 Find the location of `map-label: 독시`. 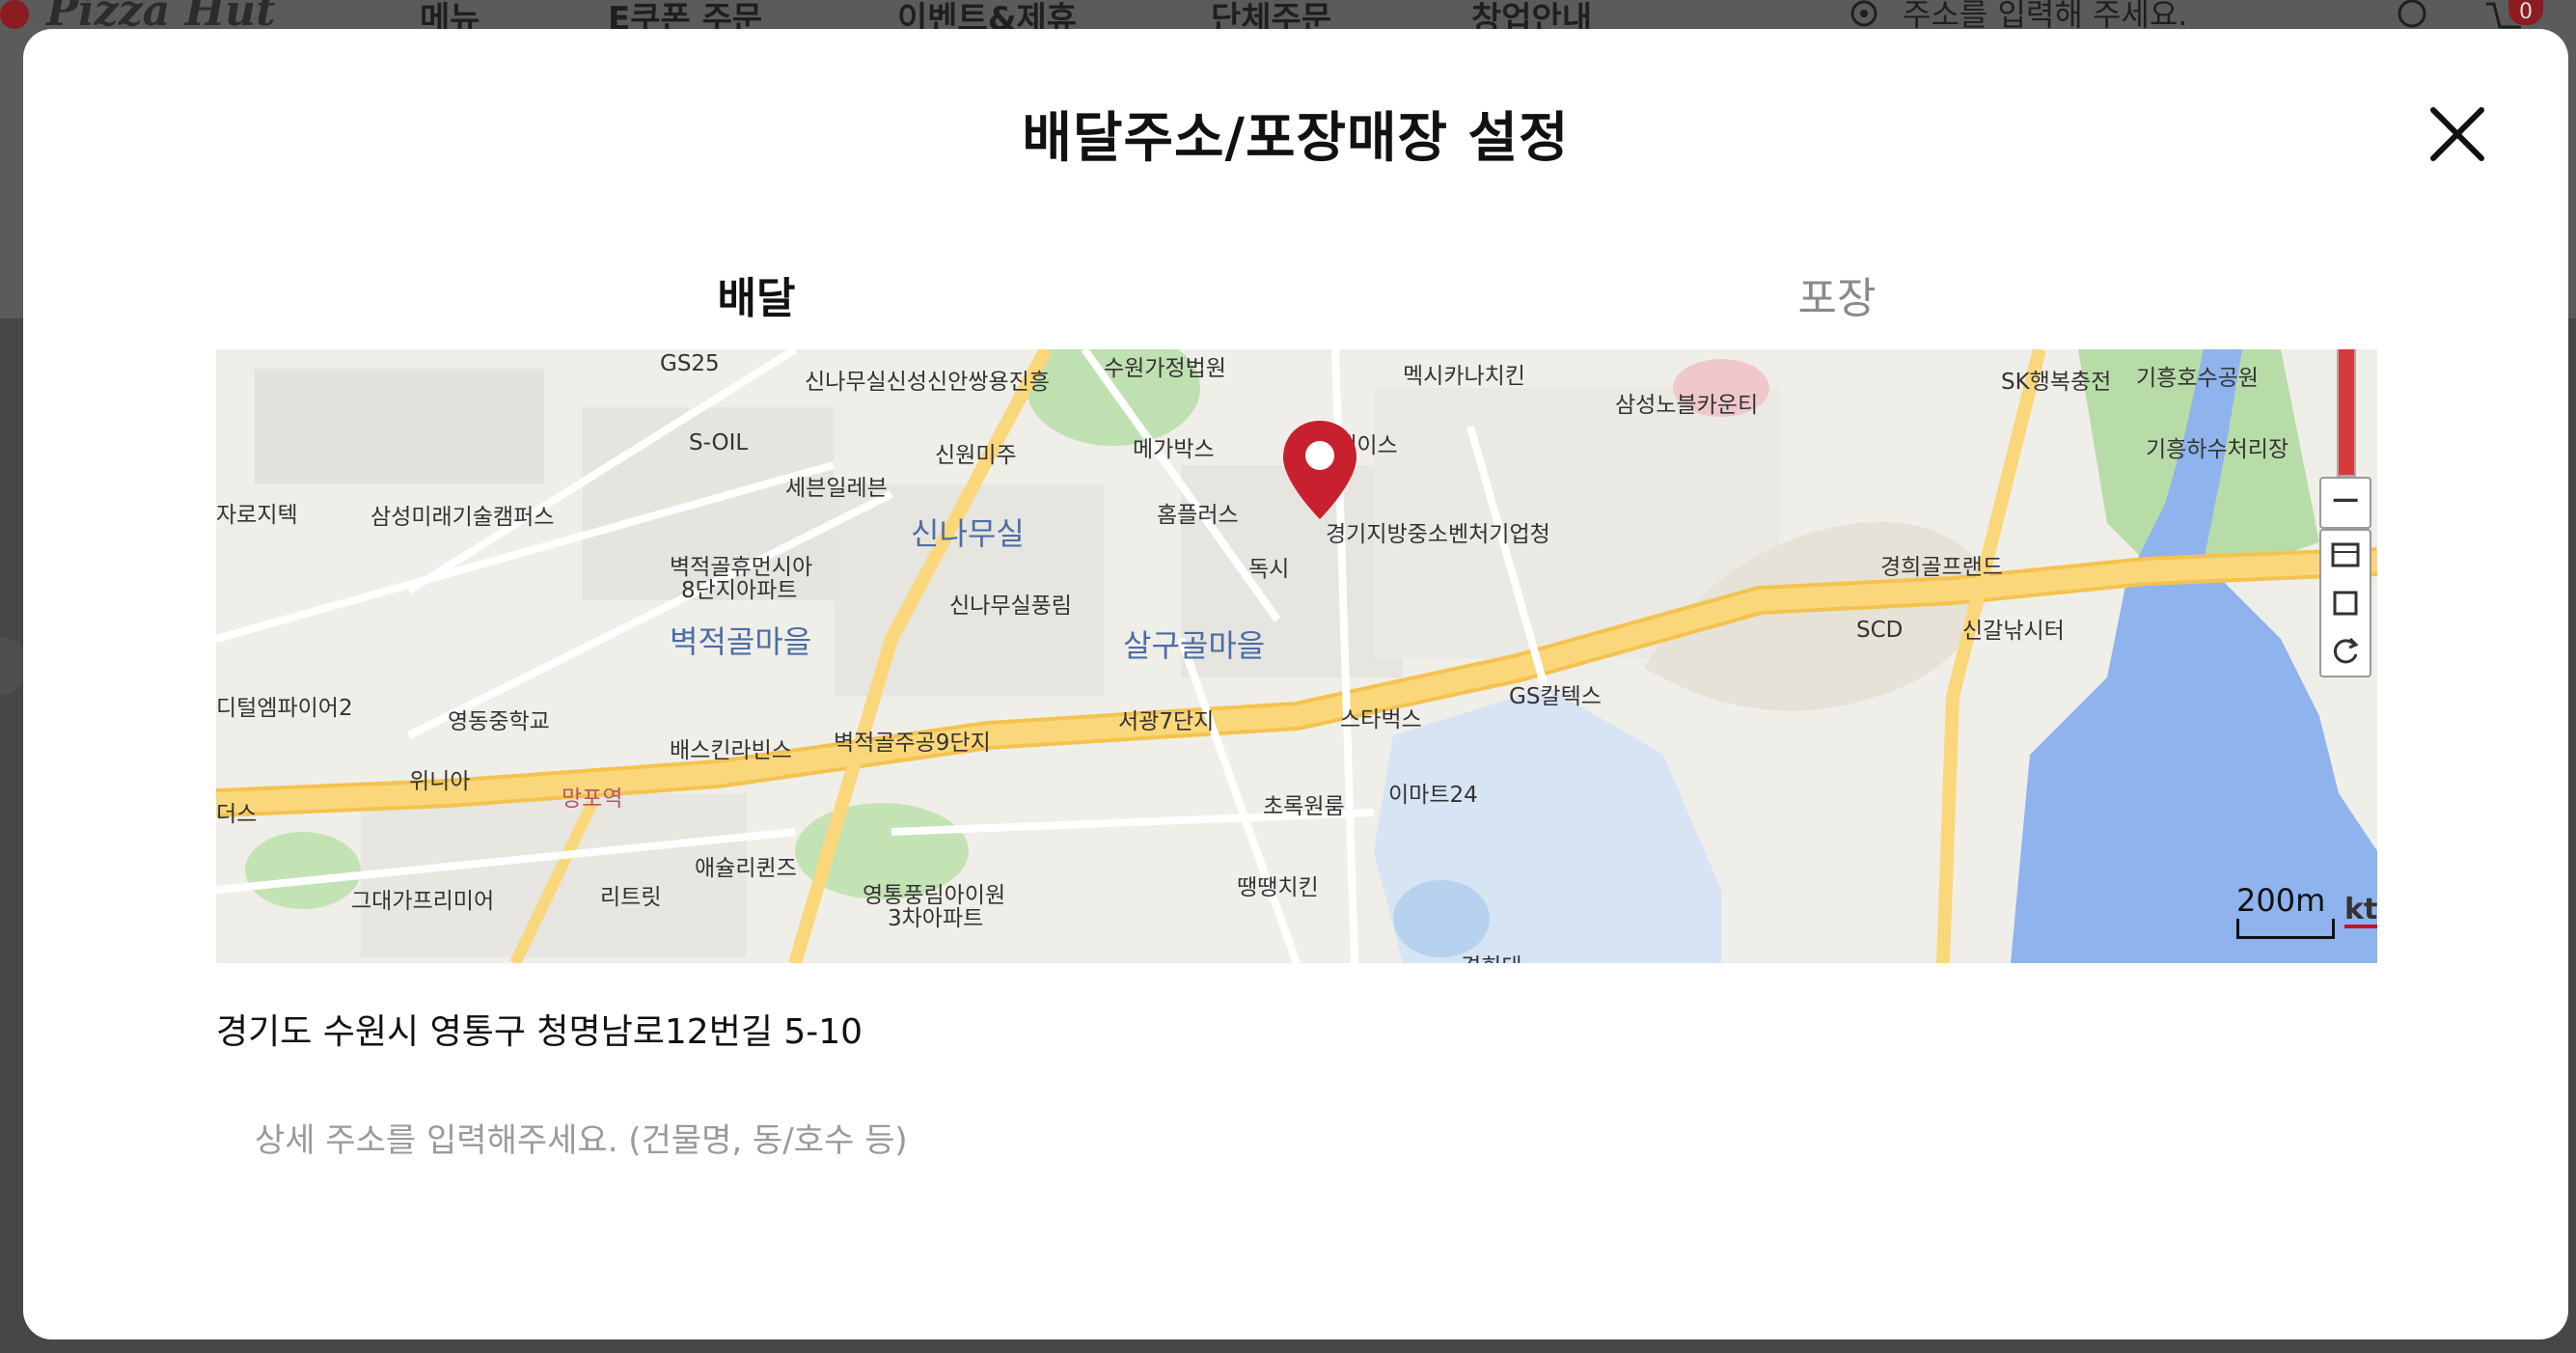

map-label: 독시 is located at coordinates (1269, 569).